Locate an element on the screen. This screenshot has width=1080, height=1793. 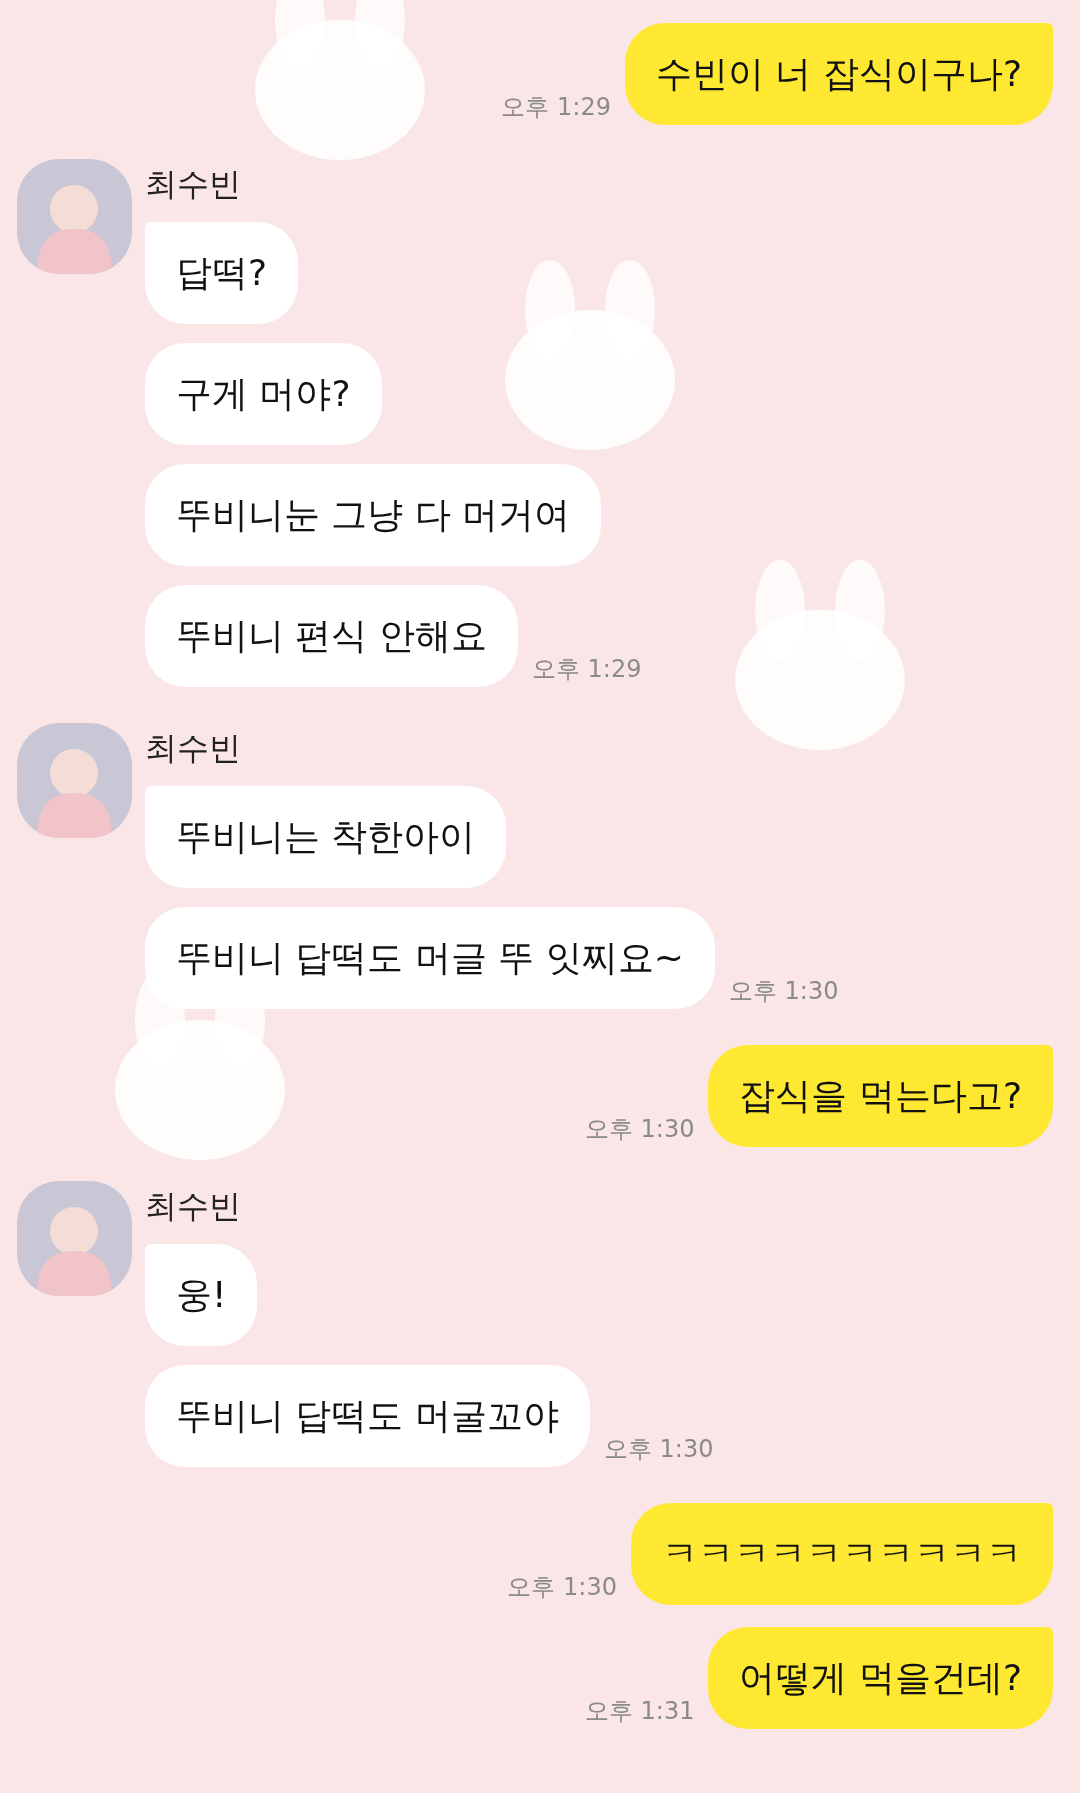
message-bubble: 뚜비니 답떡도 머글 뚜 잇찌요~ is located at coordinates (430, 958).